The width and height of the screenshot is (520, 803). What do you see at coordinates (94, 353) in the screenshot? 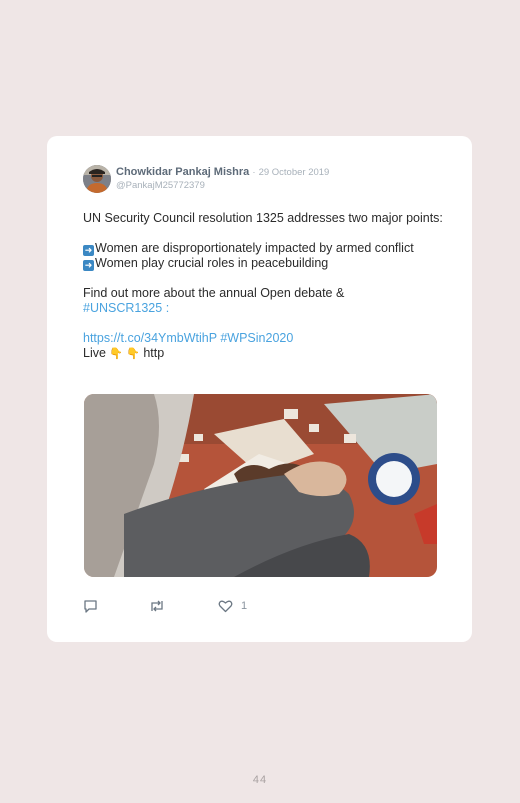
I see `live-text: Live` at bounding box center [94, 353].